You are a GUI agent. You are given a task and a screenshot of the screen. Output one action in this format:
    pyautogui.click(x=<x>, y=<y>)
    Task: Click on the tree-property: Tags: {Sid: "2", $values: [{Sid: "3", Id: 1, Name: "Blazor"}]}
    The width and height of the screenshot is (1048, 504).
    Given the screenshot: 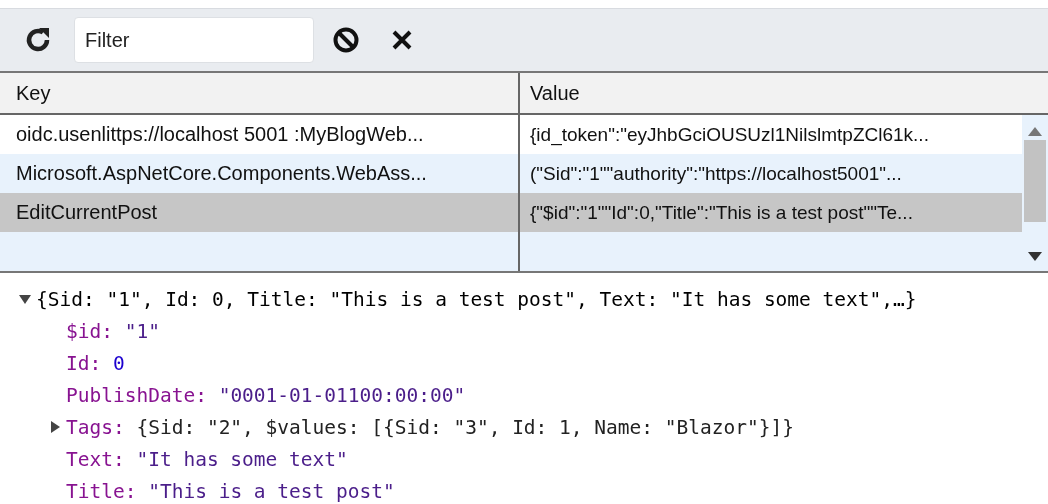 What is the action you would take?
    pyautogui.click(x=430, y=427)
    